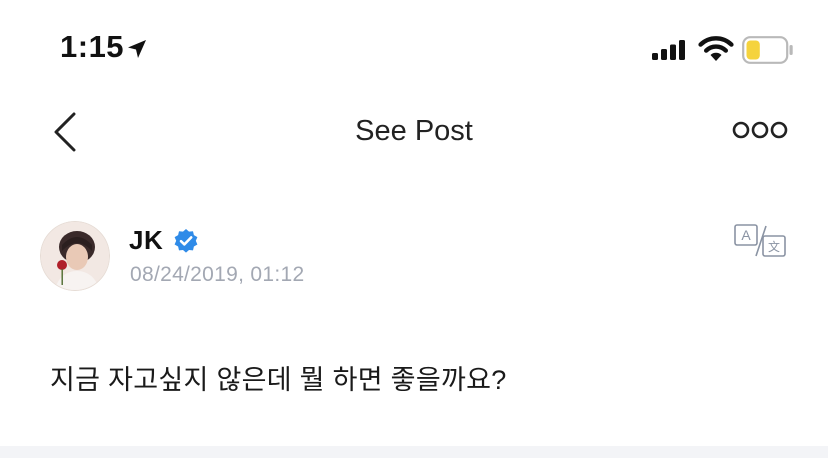 This screenshot has width=828, height=458. What do you see at coordinates (137, 49) in the screenshot?
I see `location-arrow-icon` at bounding box center [137, 49].